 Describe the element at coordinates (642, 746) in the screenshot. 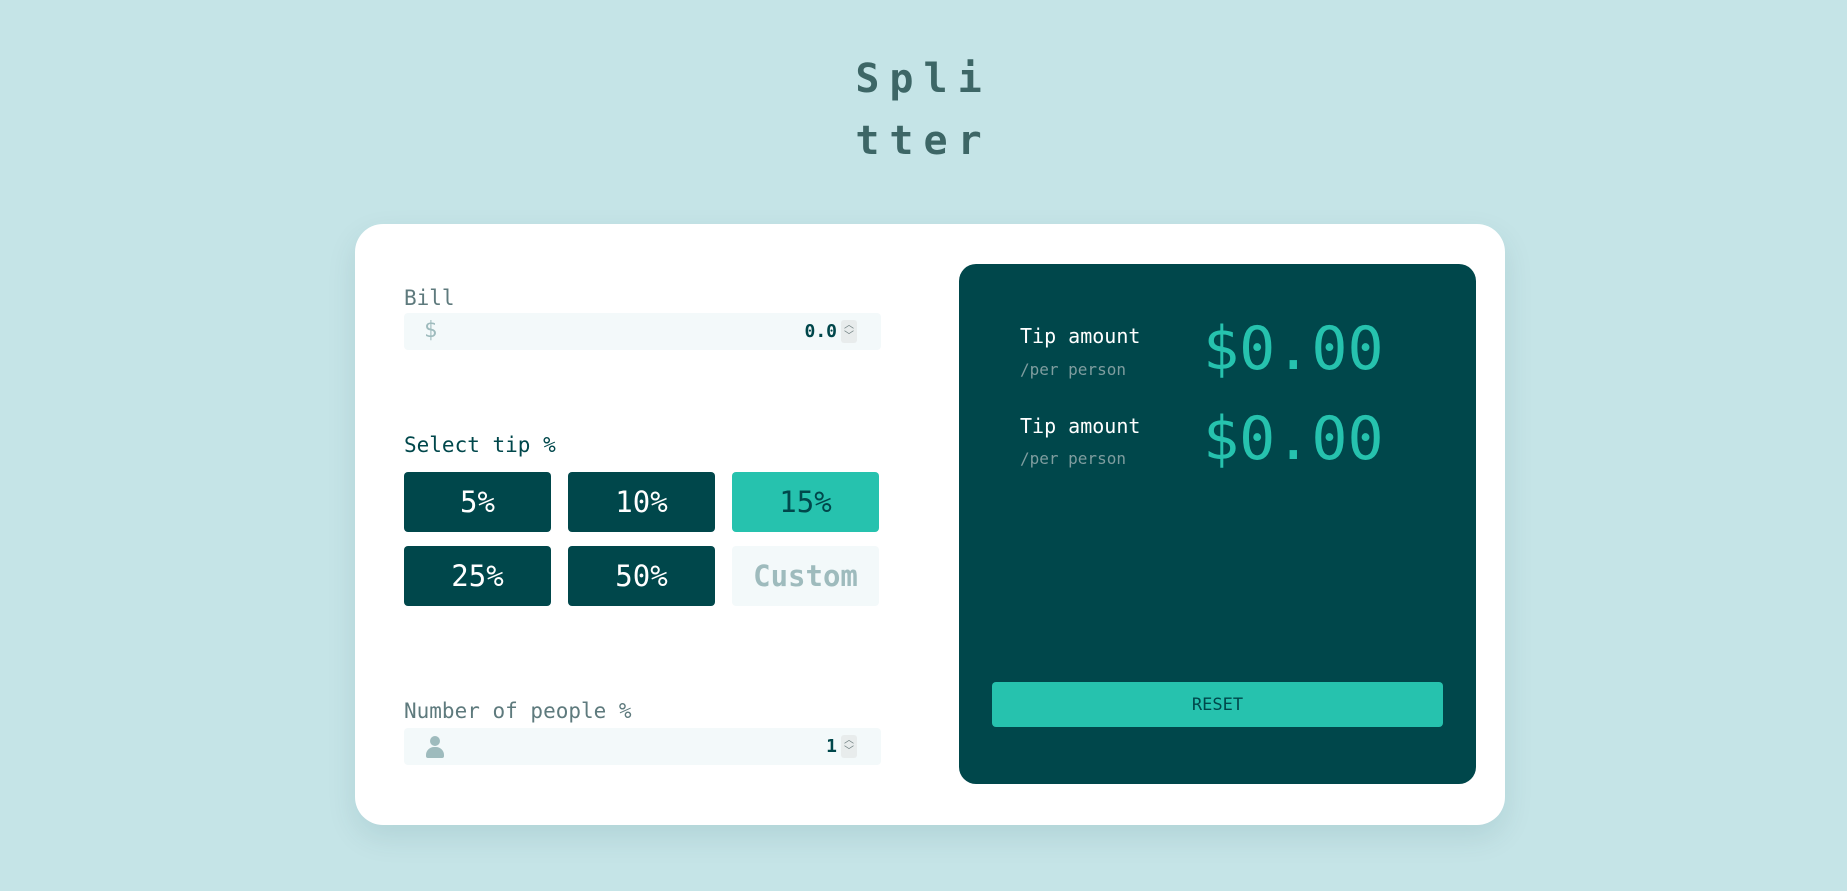

I see `people-input: 1 ︿ ﹀` at that location.